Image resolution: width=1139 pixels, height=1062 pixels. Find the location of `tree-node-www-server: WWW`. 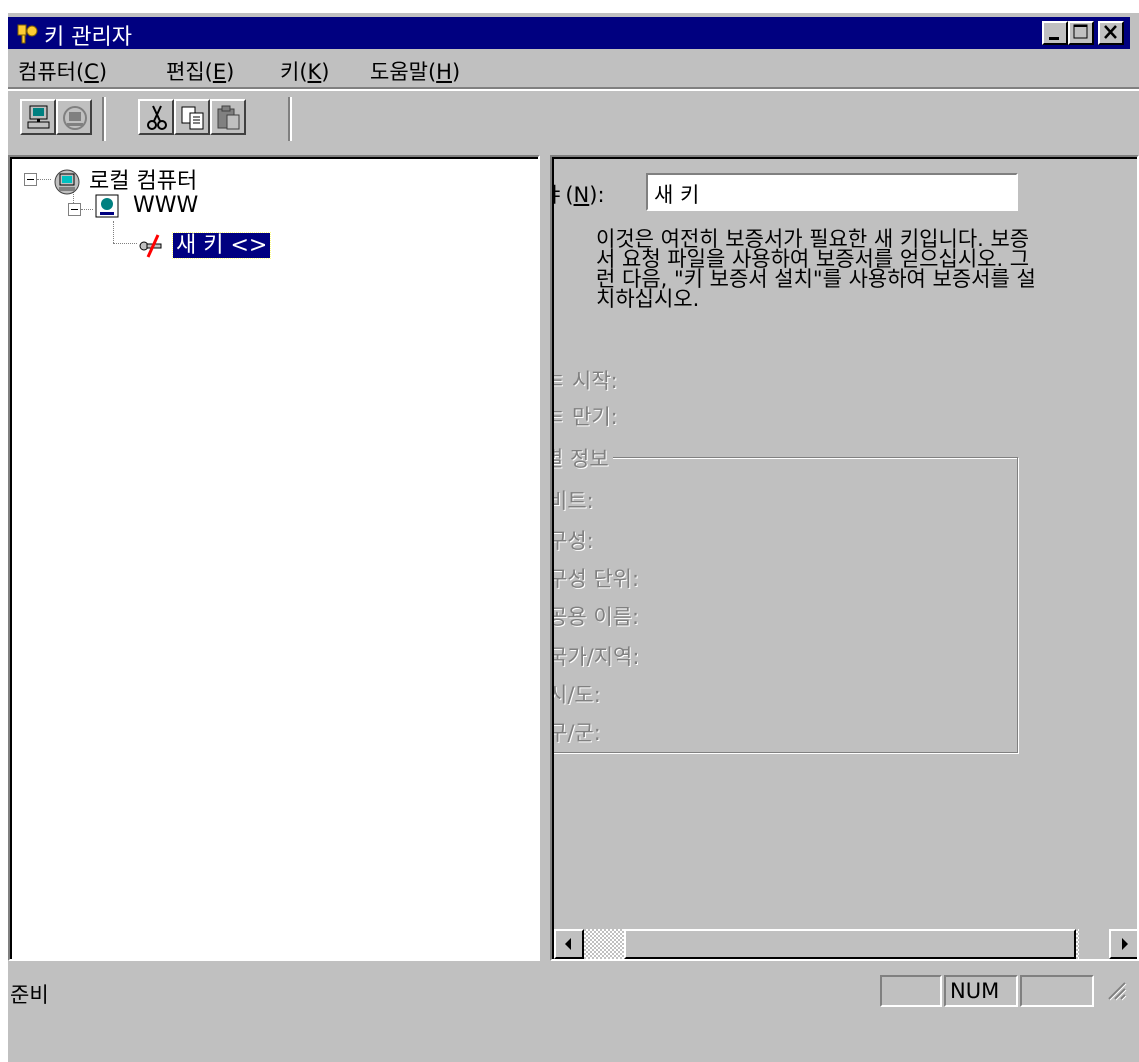

tree-node-www-server: WWW is located at coordinates (146, 206).